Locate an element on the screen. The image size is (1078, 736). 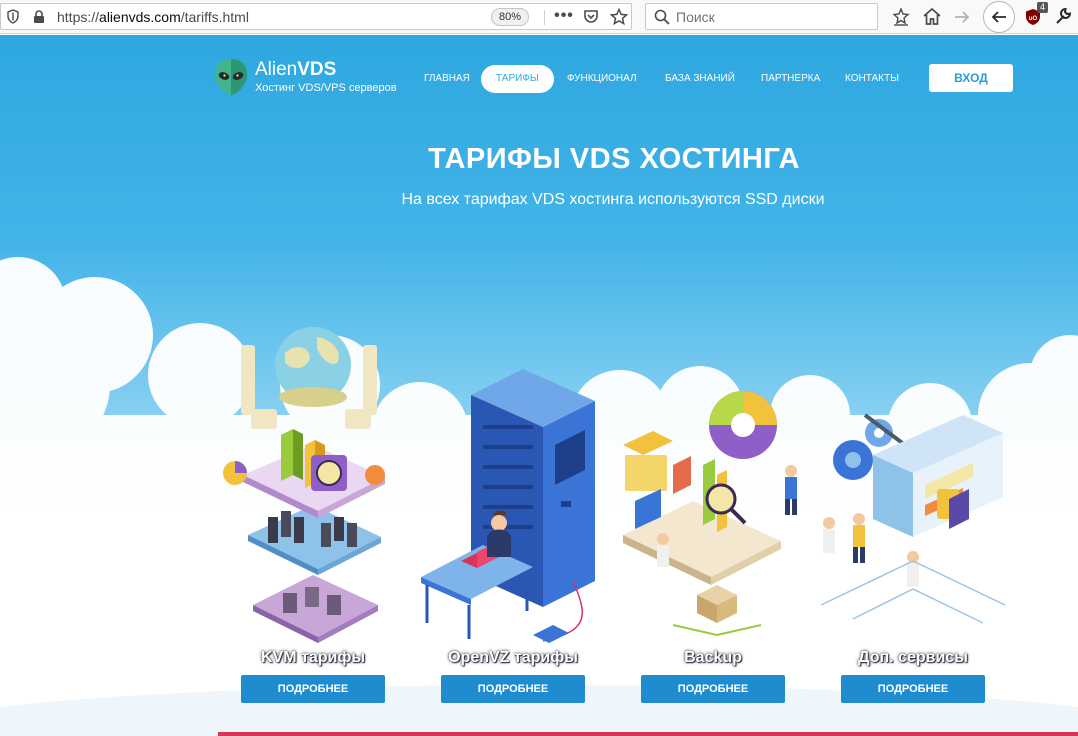
lock-icon is located at coordinates (39, 17).